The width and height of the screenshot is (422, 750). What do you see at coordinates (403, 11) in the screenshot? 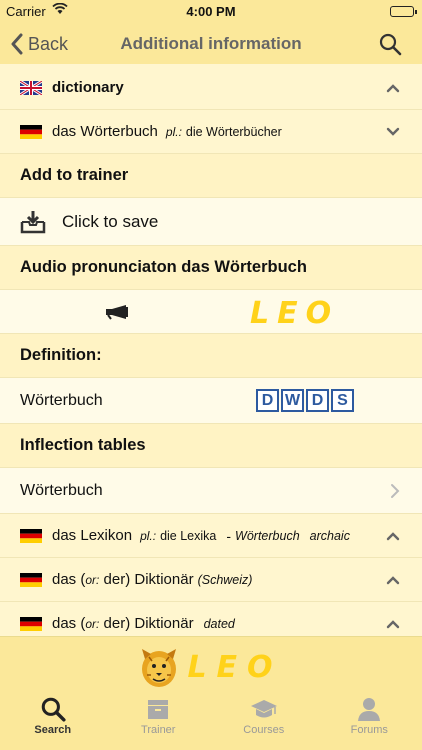
I see `battery-icon` at bounding box center [403, 11].